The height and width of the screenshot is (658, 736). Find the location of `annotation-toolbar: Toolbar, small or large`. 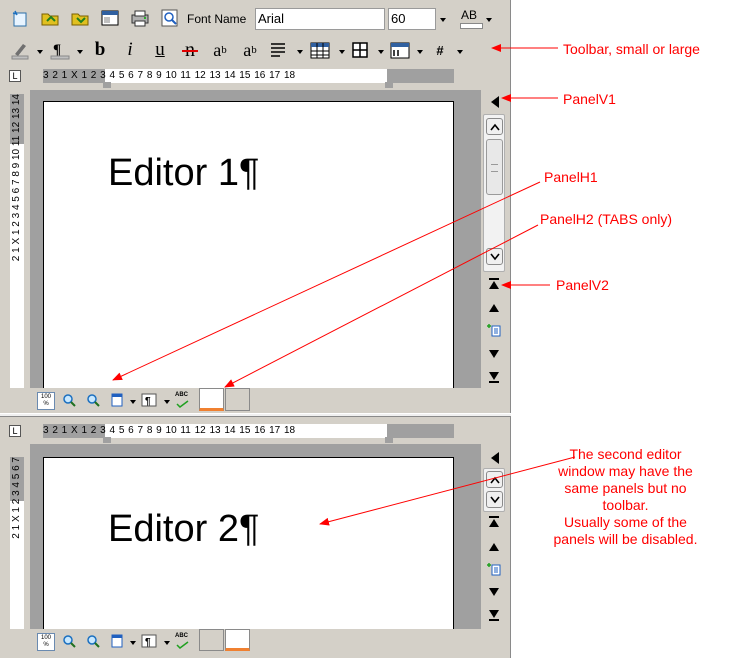

annotation-toolbar: Toolbar, small or large is located at coordinates (631, 49).